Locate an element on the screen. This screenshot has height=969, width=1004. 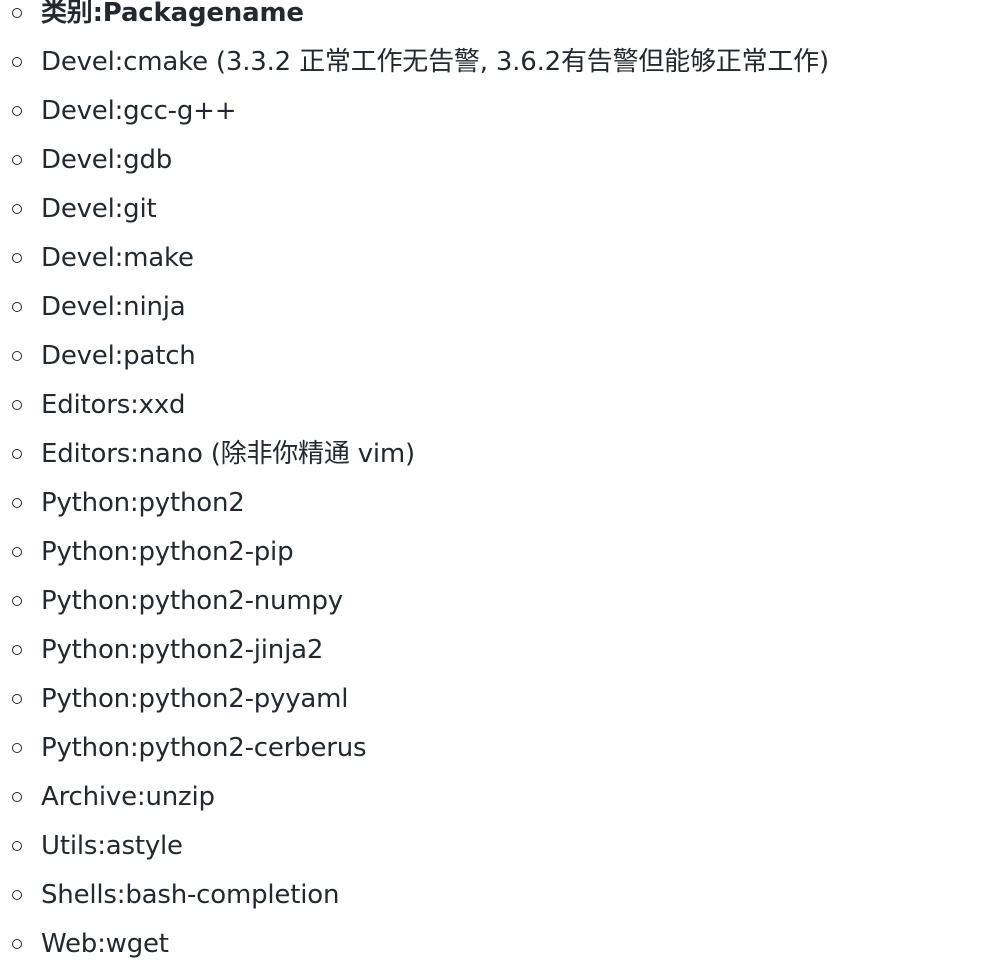
list-item-gdb: Devel:gdb is located at coordinates (502, 160).